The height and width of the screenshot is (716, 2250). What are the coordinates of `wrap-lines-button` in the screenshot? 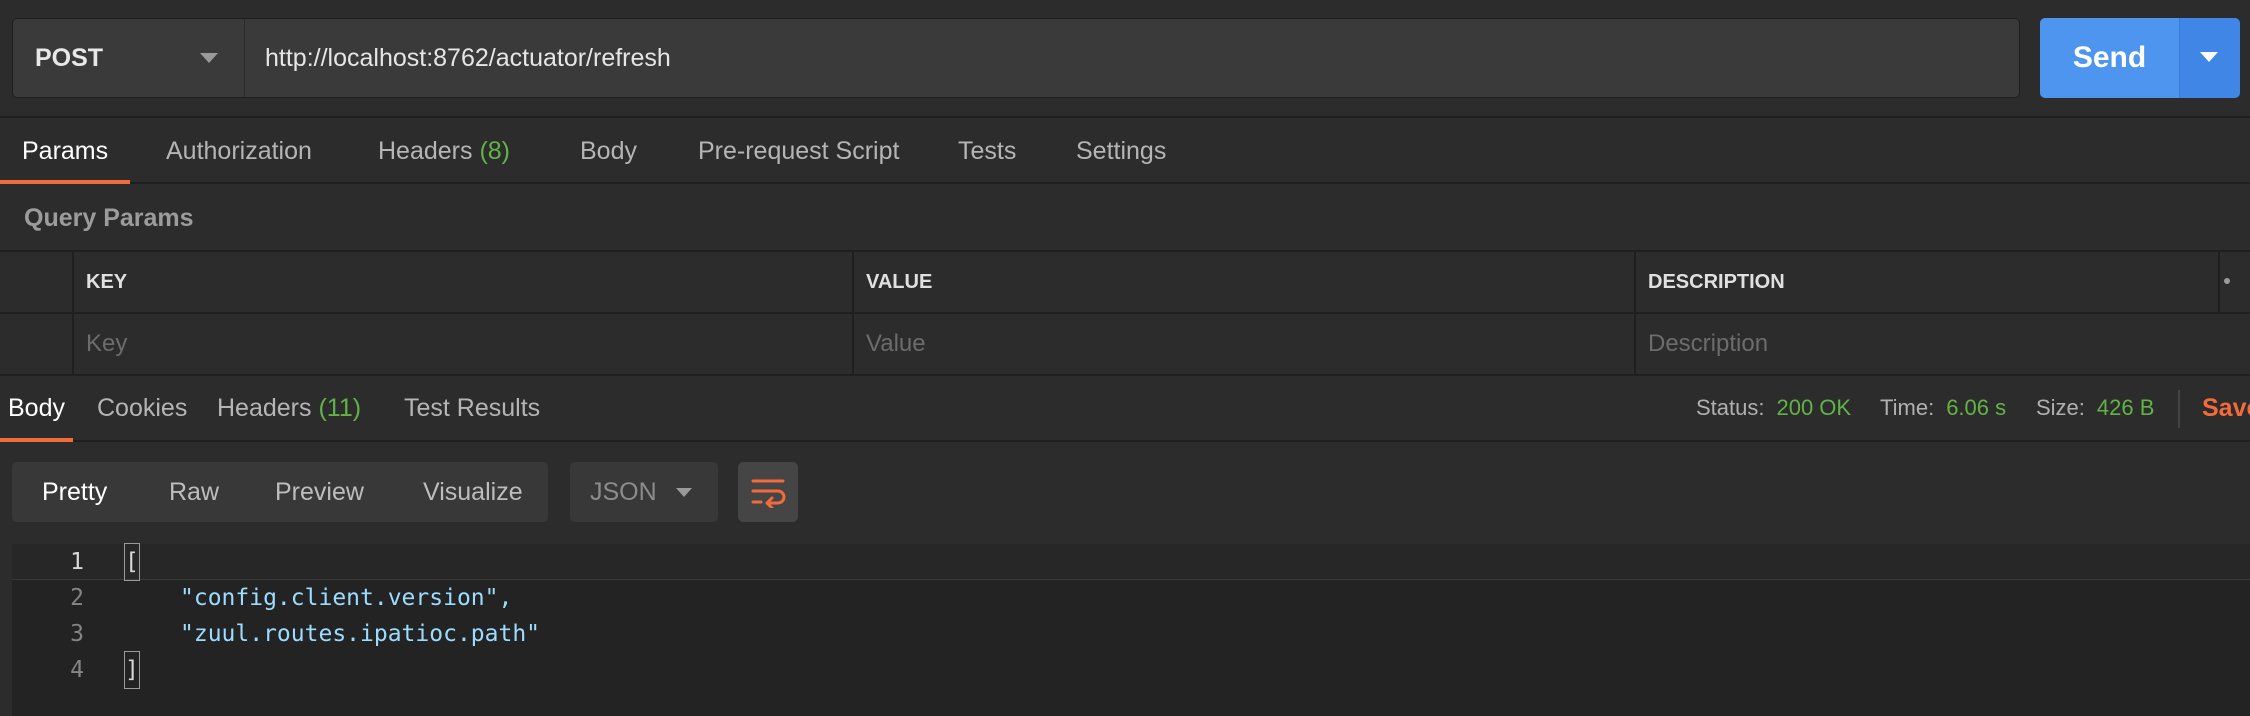 It's located at (768, 492).